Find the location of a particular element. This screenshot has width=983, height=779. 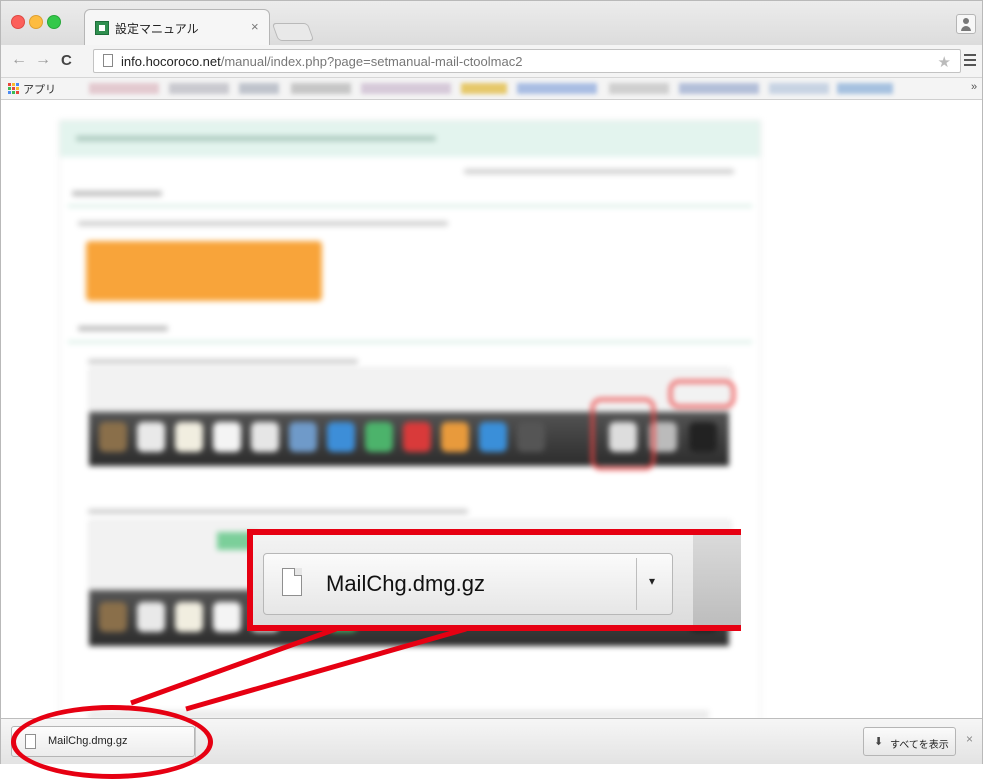

apps-label: アプリ is located at coordinates (39, 89).